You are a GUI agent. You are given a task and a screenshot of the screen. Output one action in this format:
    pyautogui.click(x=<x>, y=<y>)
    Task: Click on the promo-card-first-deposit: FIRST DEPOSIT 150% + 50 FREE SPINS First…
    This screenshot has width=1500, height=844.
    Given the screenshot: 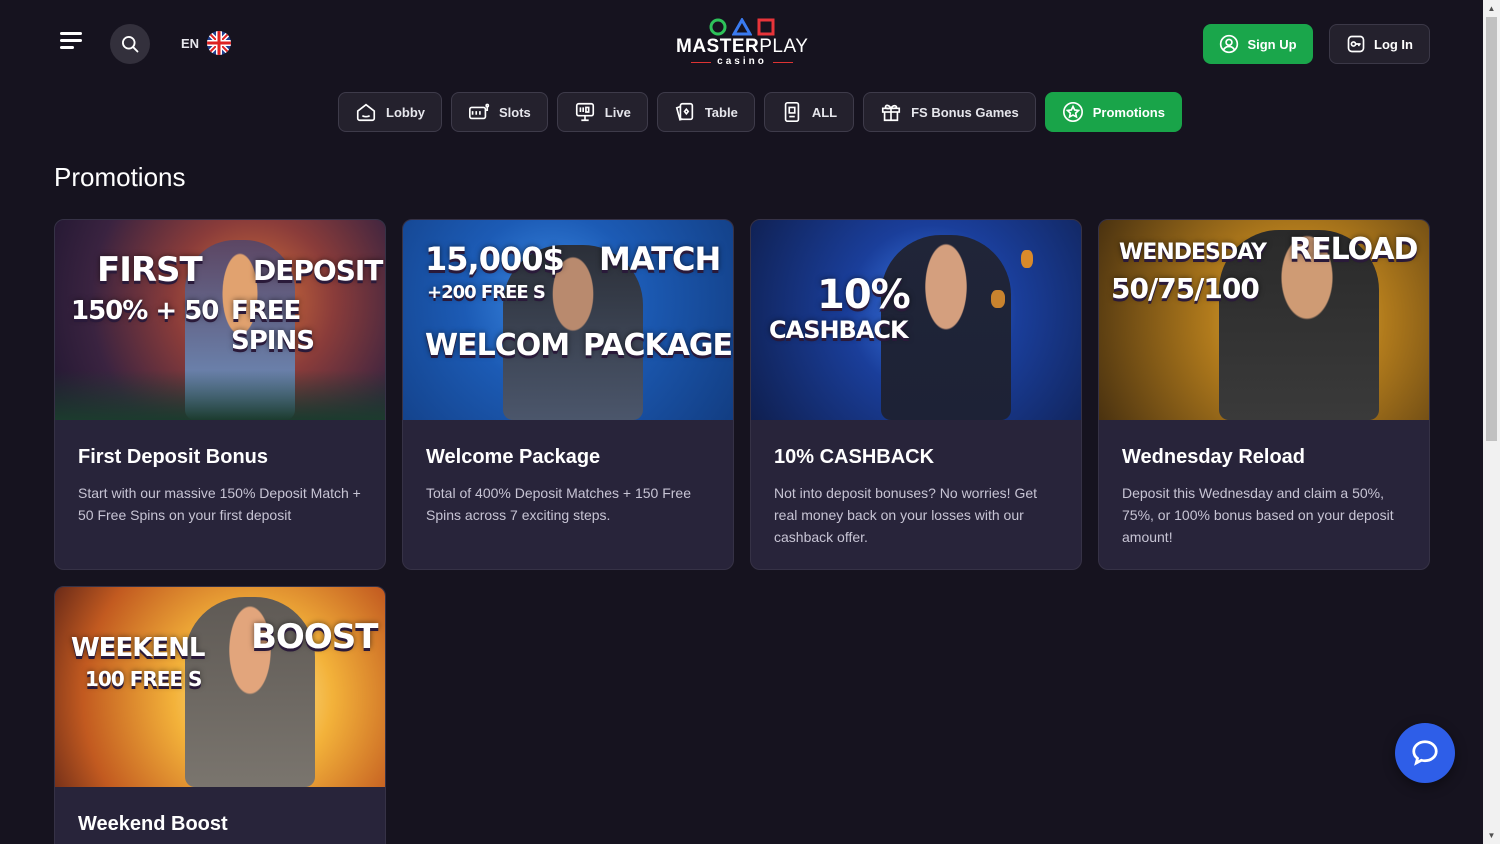 What is the action you would take?
    pyautogui.click(x=220, y=394)
    